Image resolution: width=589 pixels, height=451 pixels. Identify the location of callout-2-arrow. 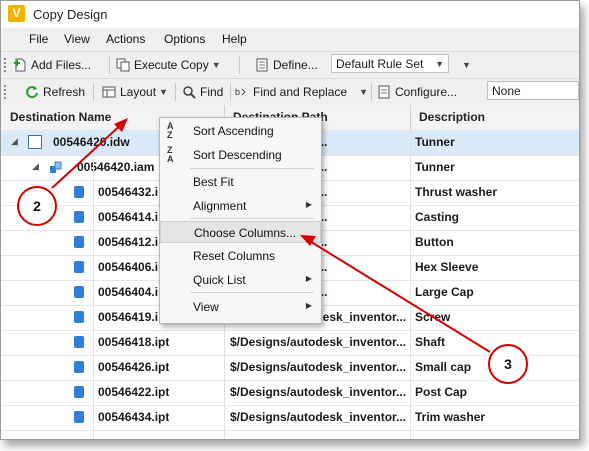
(88, 155).